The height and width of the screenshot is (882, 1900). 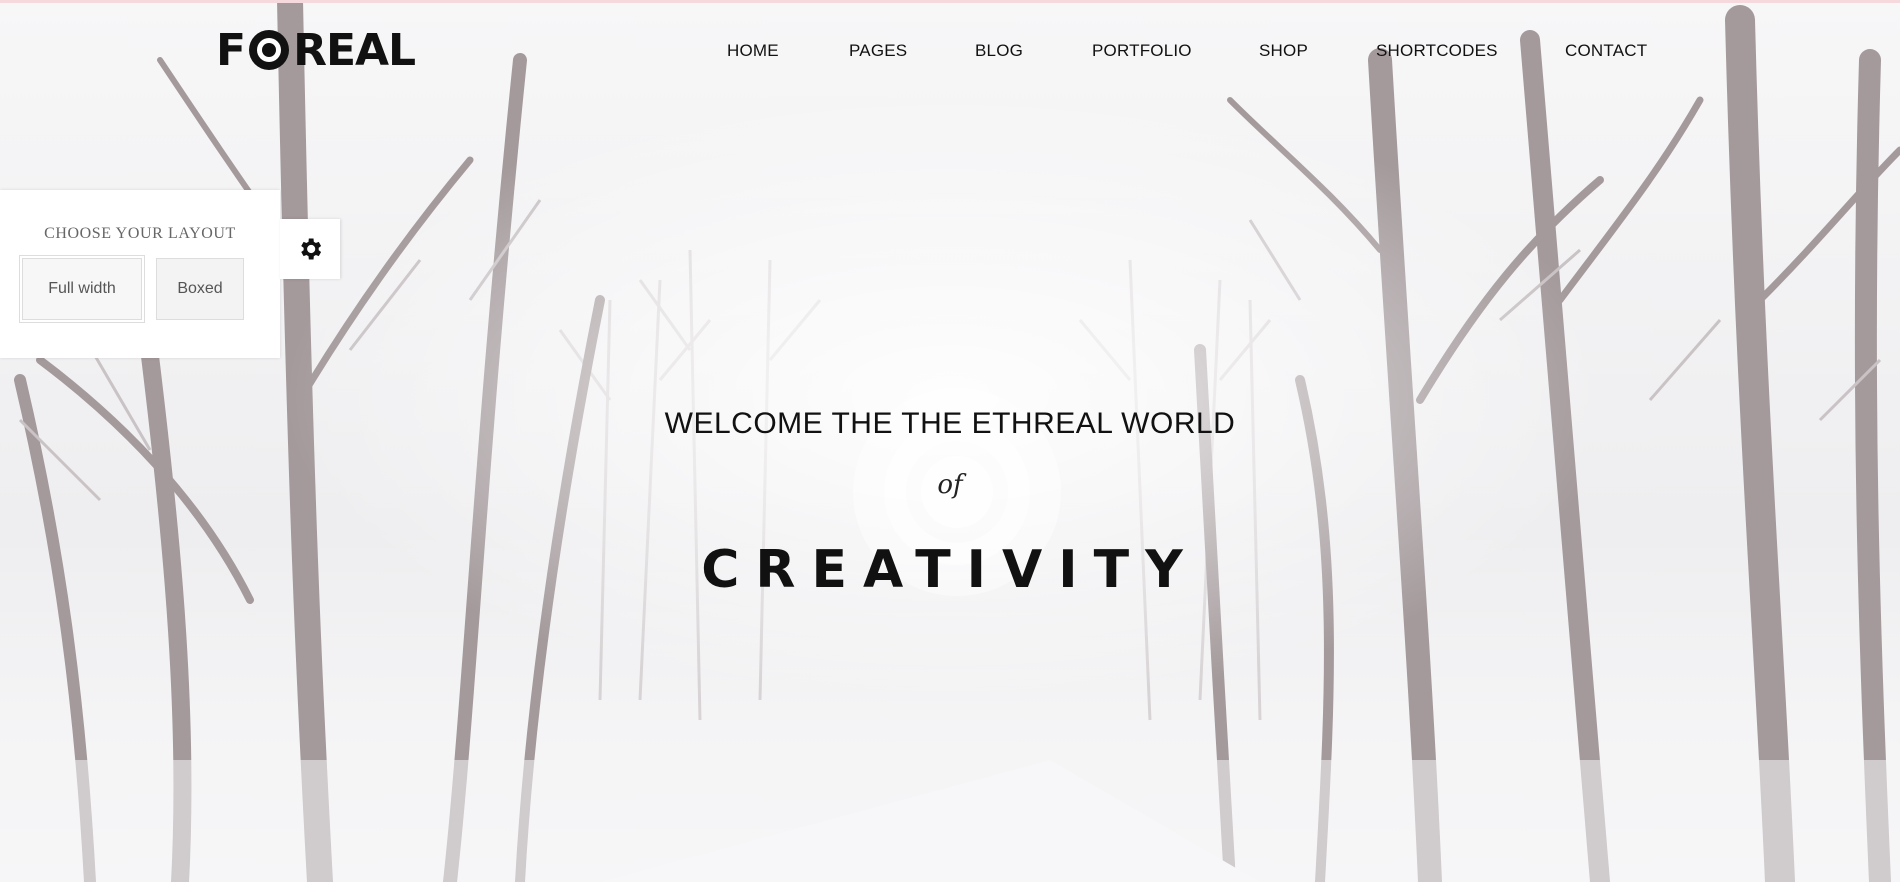 What do you see at coordinates (950, 570) in the screenshot?
I see `hero-creativity-line: CREATIVITY` at bounding box center [950, 570].